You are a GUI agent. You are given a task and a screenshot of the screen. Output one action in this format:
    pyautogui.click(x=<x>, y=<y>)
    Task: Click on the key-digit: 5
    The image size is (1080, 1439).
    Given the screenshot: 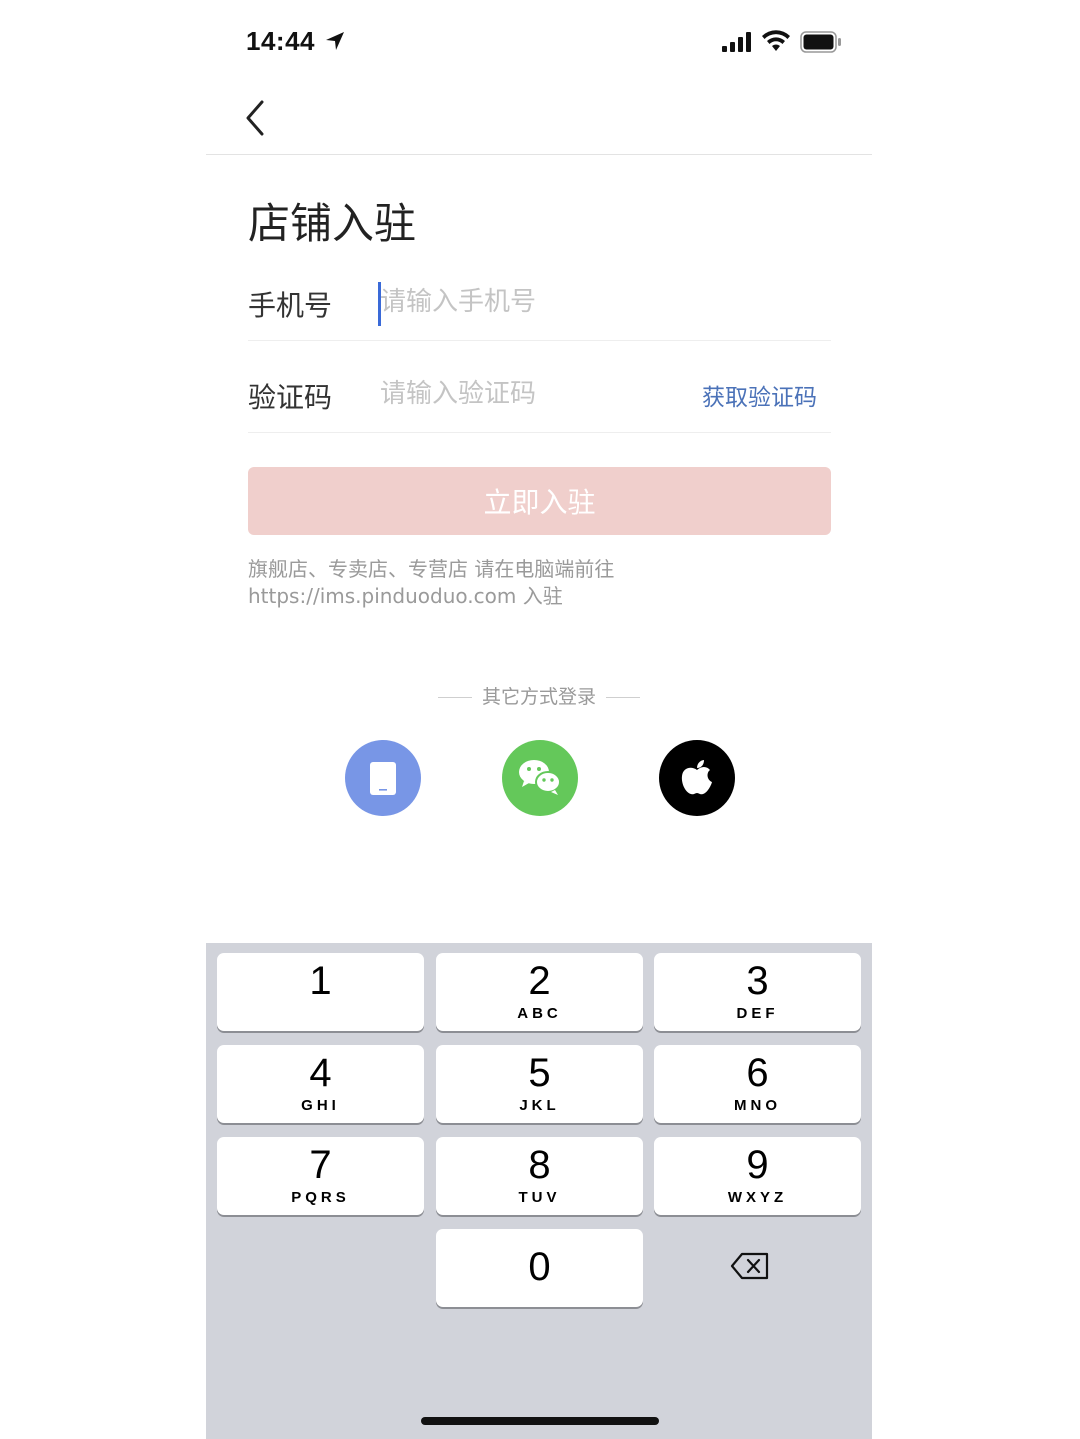 What is the action you would take?
    pyautogui.click(x=539, y=1073)
    